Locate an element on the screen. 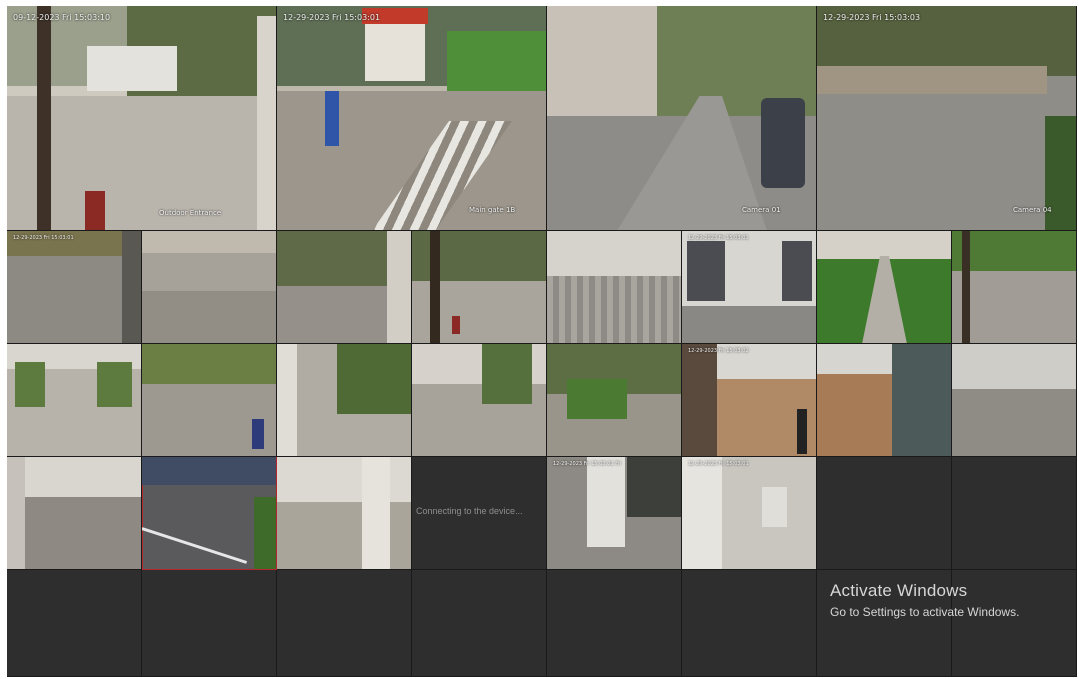 This screenshot has width=1079, height=679. camera-tile-18: 12-29-2023 Fri 15:03:02 is located at coordinates (749, 400).